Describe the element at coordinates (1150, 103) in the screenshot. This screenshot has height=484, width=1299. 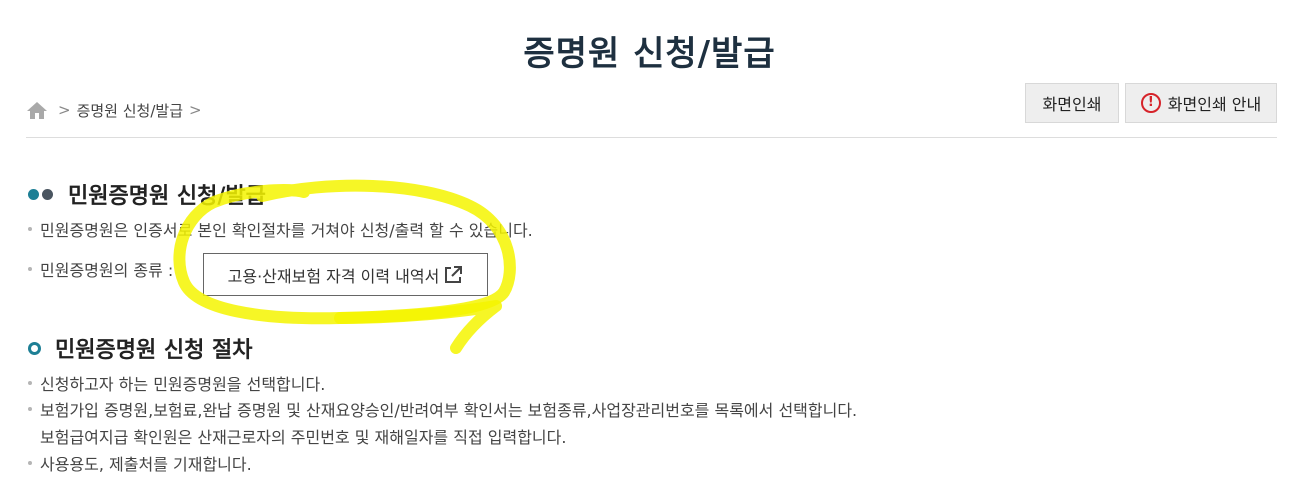
I see `warning-icon: !` at that location.